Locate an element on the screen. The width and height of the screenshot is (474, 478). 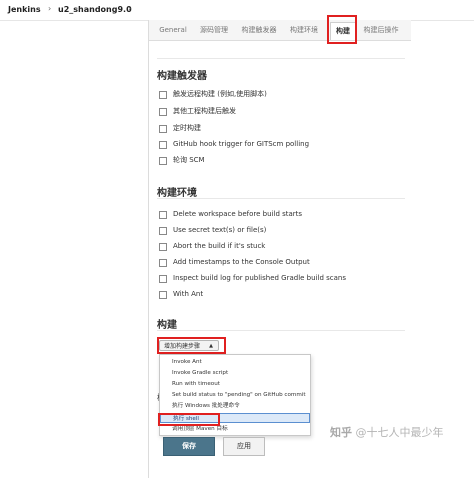
build-section-title: 构建 is located at coordinates (167, 325).